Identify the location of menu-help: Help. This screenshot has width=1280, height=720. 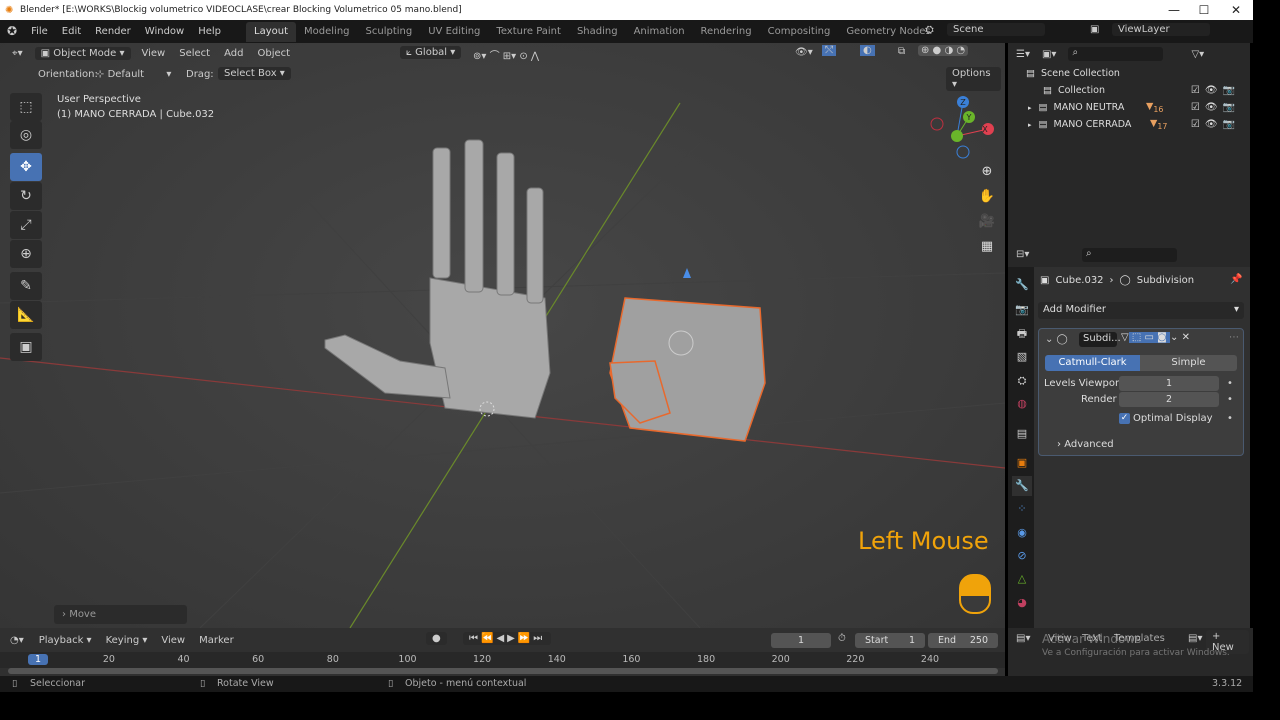
(209, 31).